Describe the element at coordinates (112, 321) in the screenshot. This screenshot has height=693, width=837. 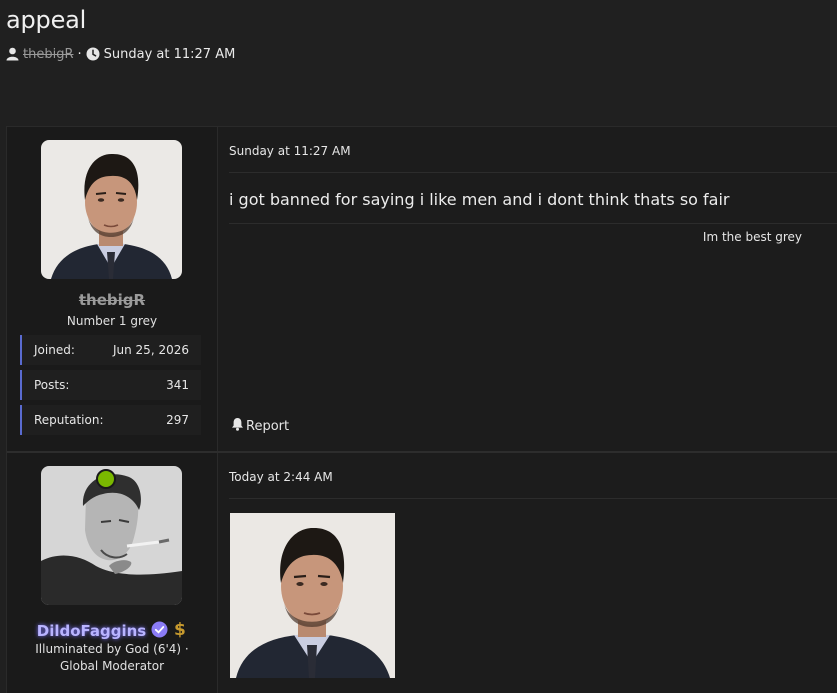
I see `user-title: Number 1 grey` at that location.